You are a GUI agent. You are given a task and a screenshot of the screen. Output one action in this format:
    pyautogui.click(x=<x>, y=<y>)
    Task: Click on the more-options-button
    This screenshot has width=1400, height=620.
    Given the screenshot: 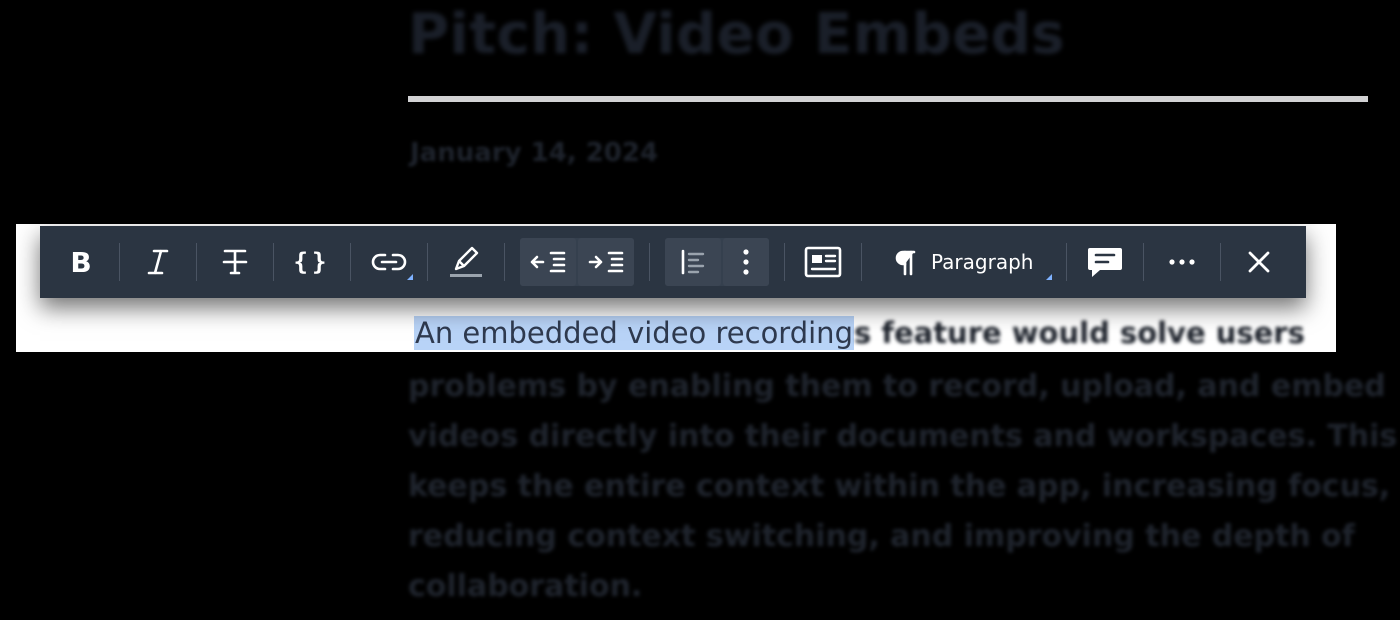 What is the action you would take?
    pyautogui.click(x=1182, y=262)
    